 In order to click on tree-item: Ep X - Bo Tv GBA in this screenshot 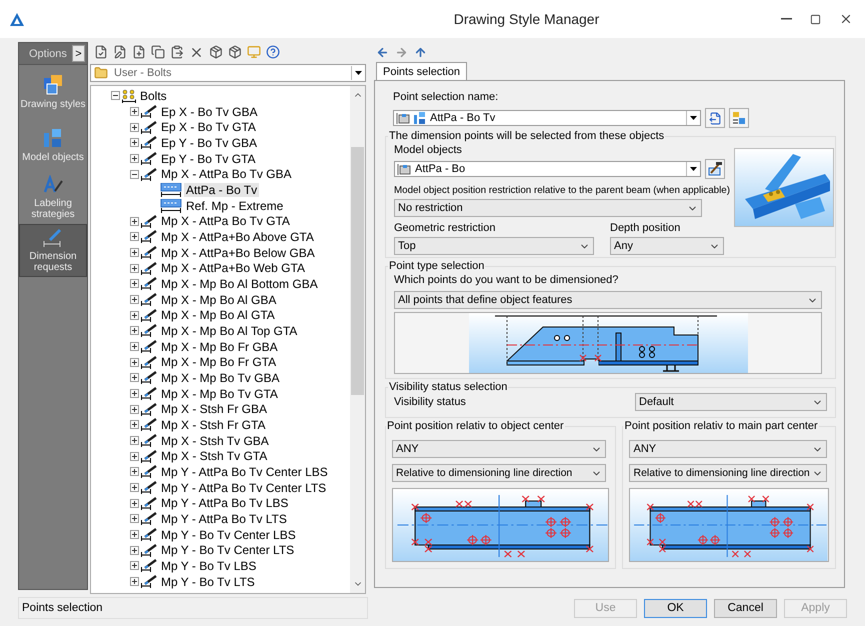, I will do `click(209, 111)`.